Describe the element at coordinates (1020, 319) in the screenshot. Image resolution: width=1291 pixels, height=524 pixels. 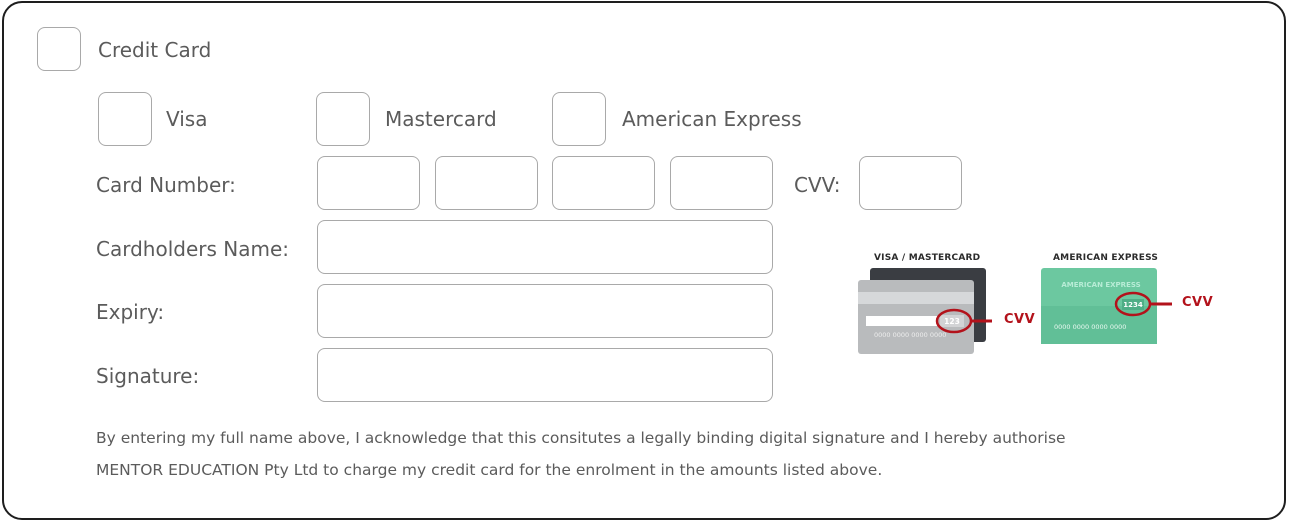
I see `visa-cvv-tag: CVV` at that location.